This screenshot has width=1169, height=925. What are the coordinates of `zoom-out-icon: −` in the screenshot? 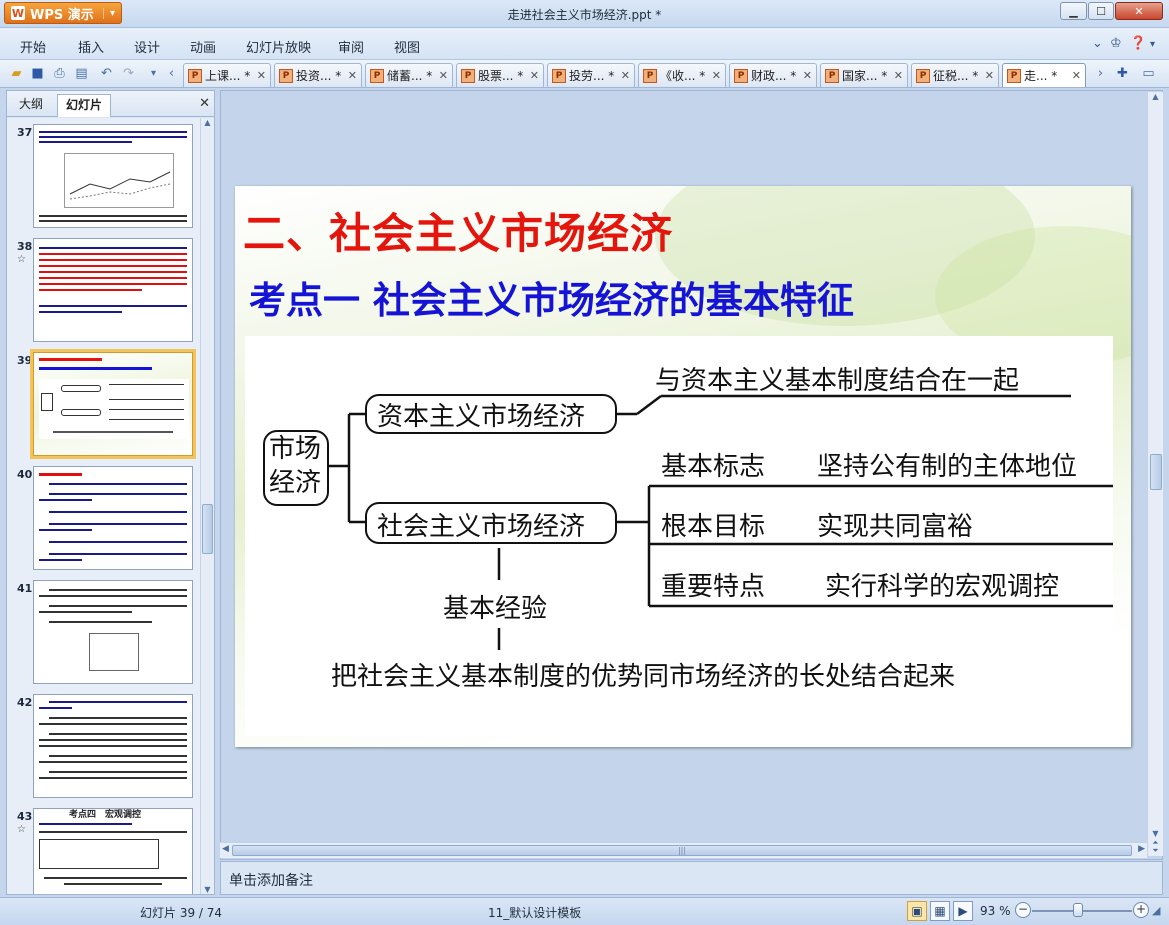 It's located at (1023, 910).